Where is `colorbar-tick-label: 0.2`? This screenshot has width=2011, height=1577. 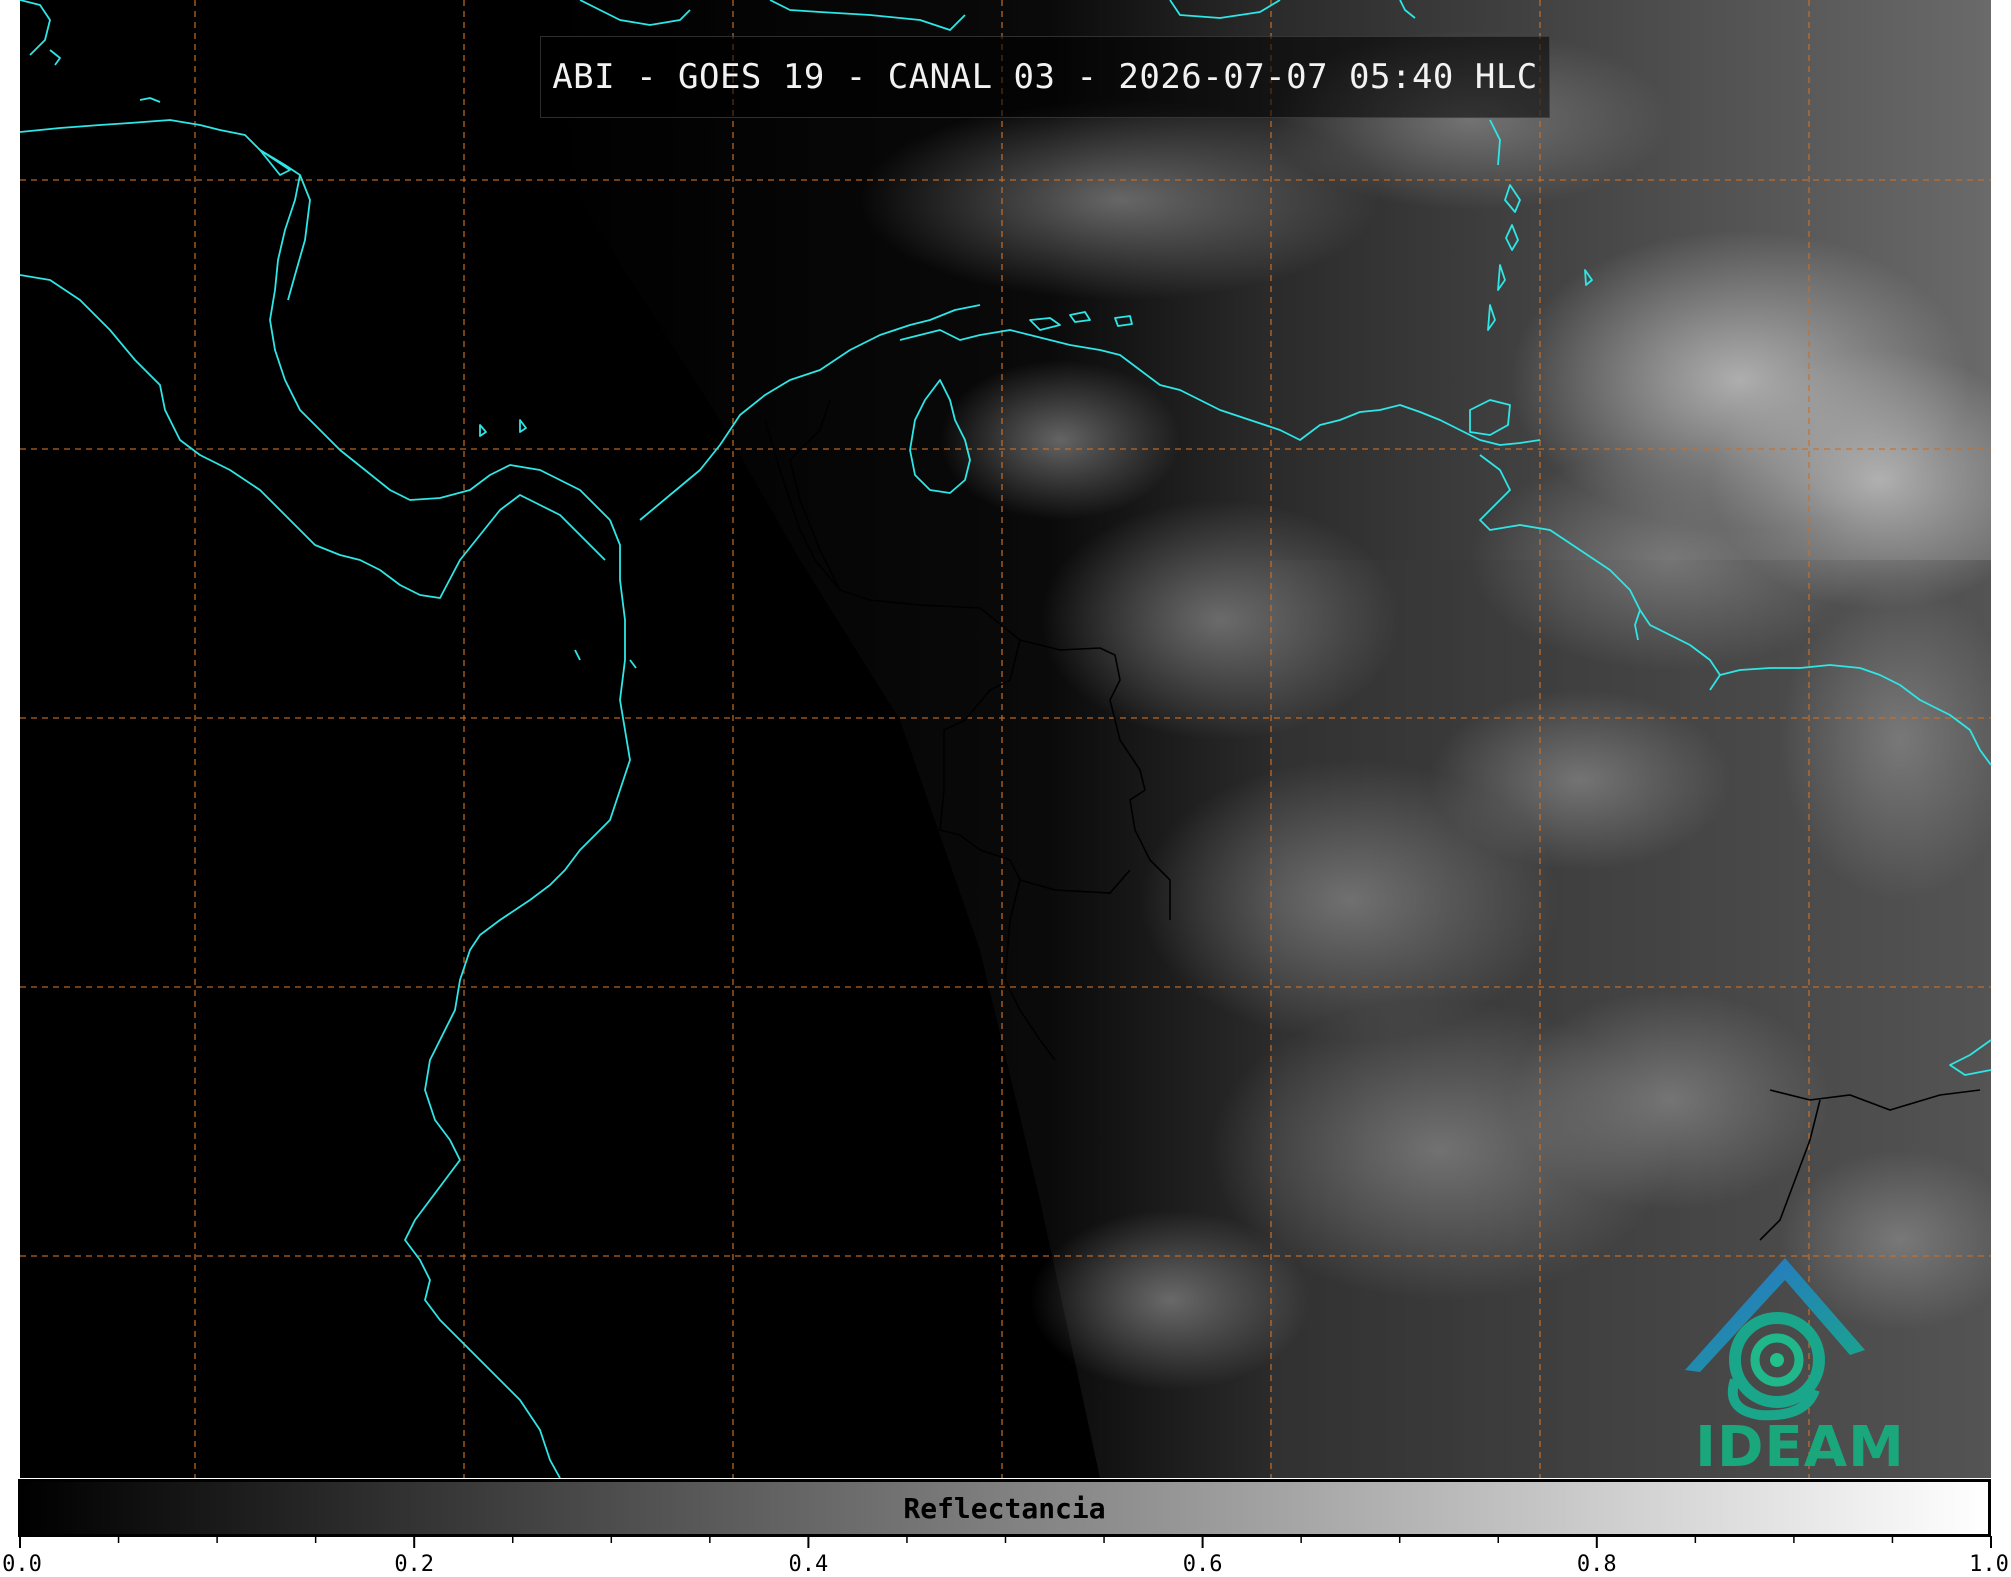 colorbar-tick-label: 0.2 is located at coordinates (414, 1564).